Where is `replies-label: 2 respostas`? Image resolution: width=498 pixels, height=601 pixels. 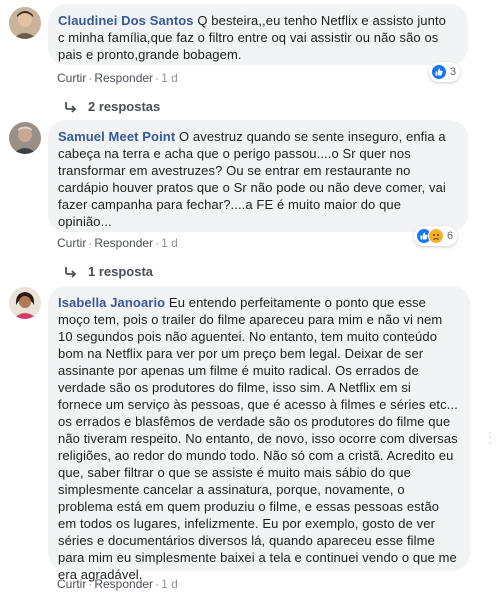
replies-label: 2 respostas is located at coordinates (124, 106).